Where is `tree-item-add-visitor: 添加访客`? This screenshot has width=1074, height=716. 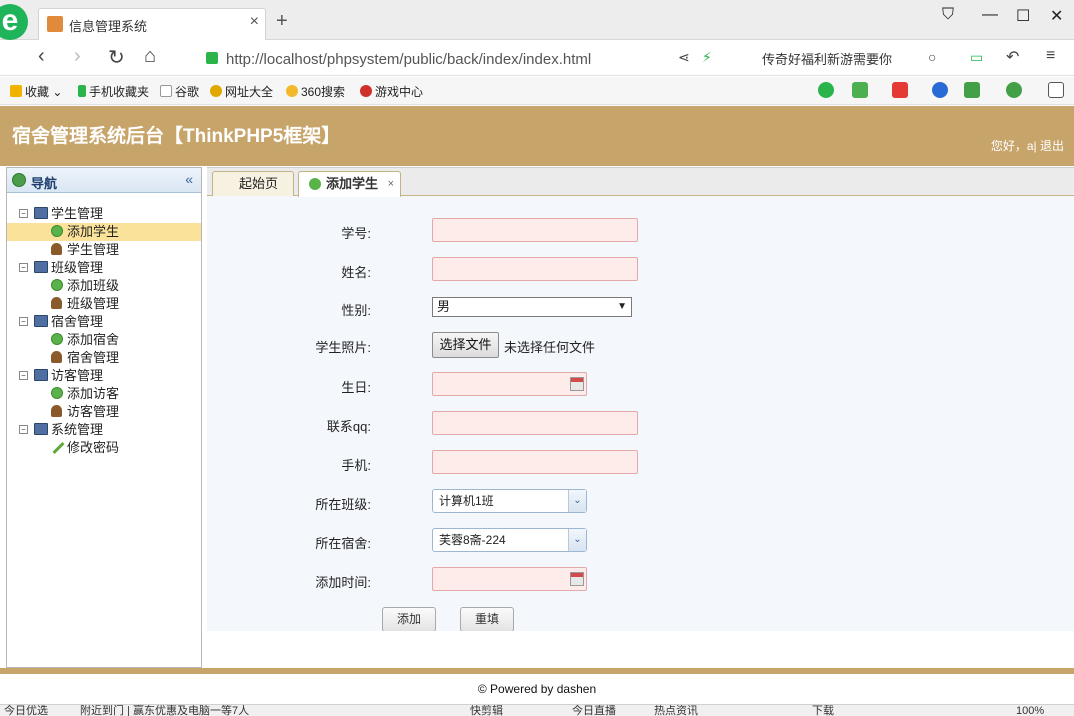 tree-item-add-visitor: 添加访客 is located at coordinates (104, 394).